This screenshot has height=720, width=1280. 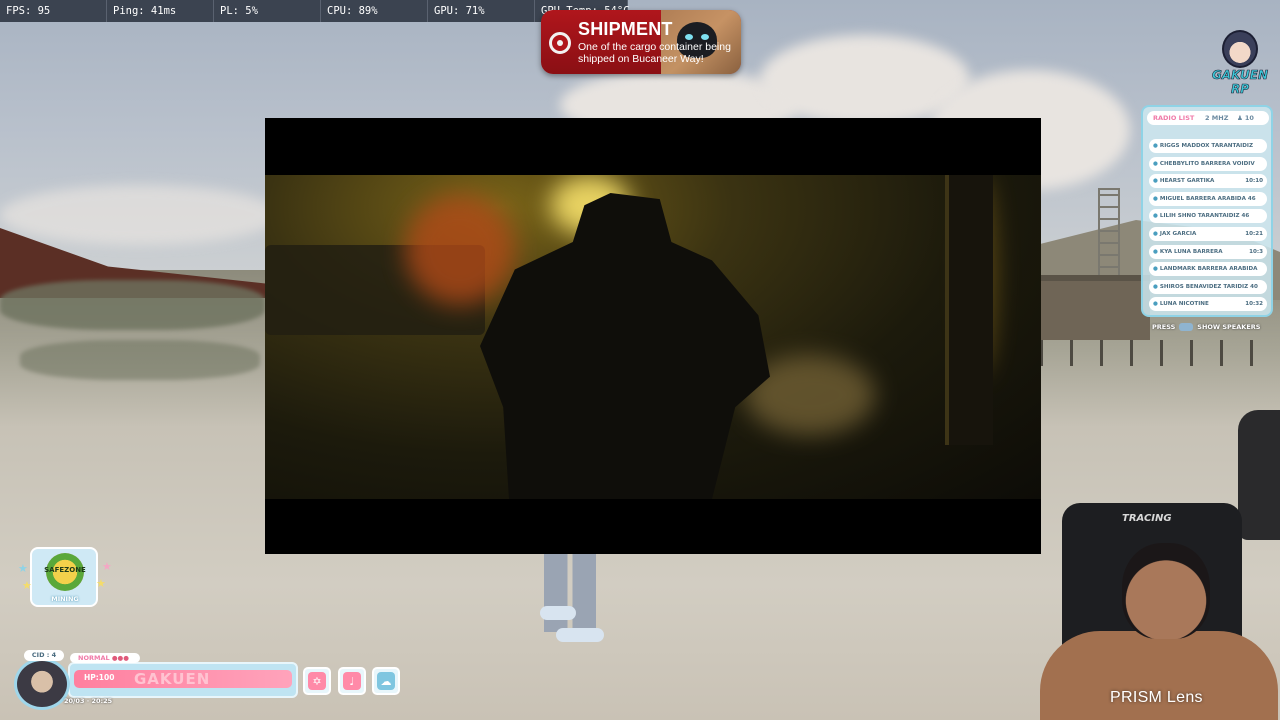 What do you see at coordinates (1240, 82) in the screenshot?
I see `logo-text: GAKUEN RP` at bounding box center [1240, 82].